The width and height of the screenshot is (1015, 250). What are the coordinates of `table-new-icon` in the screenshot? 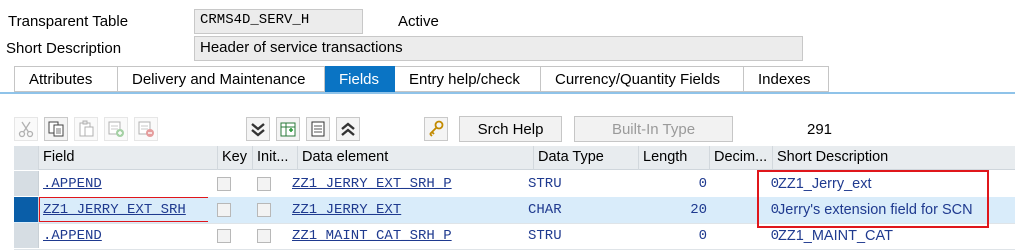 It's located at (288, 129).